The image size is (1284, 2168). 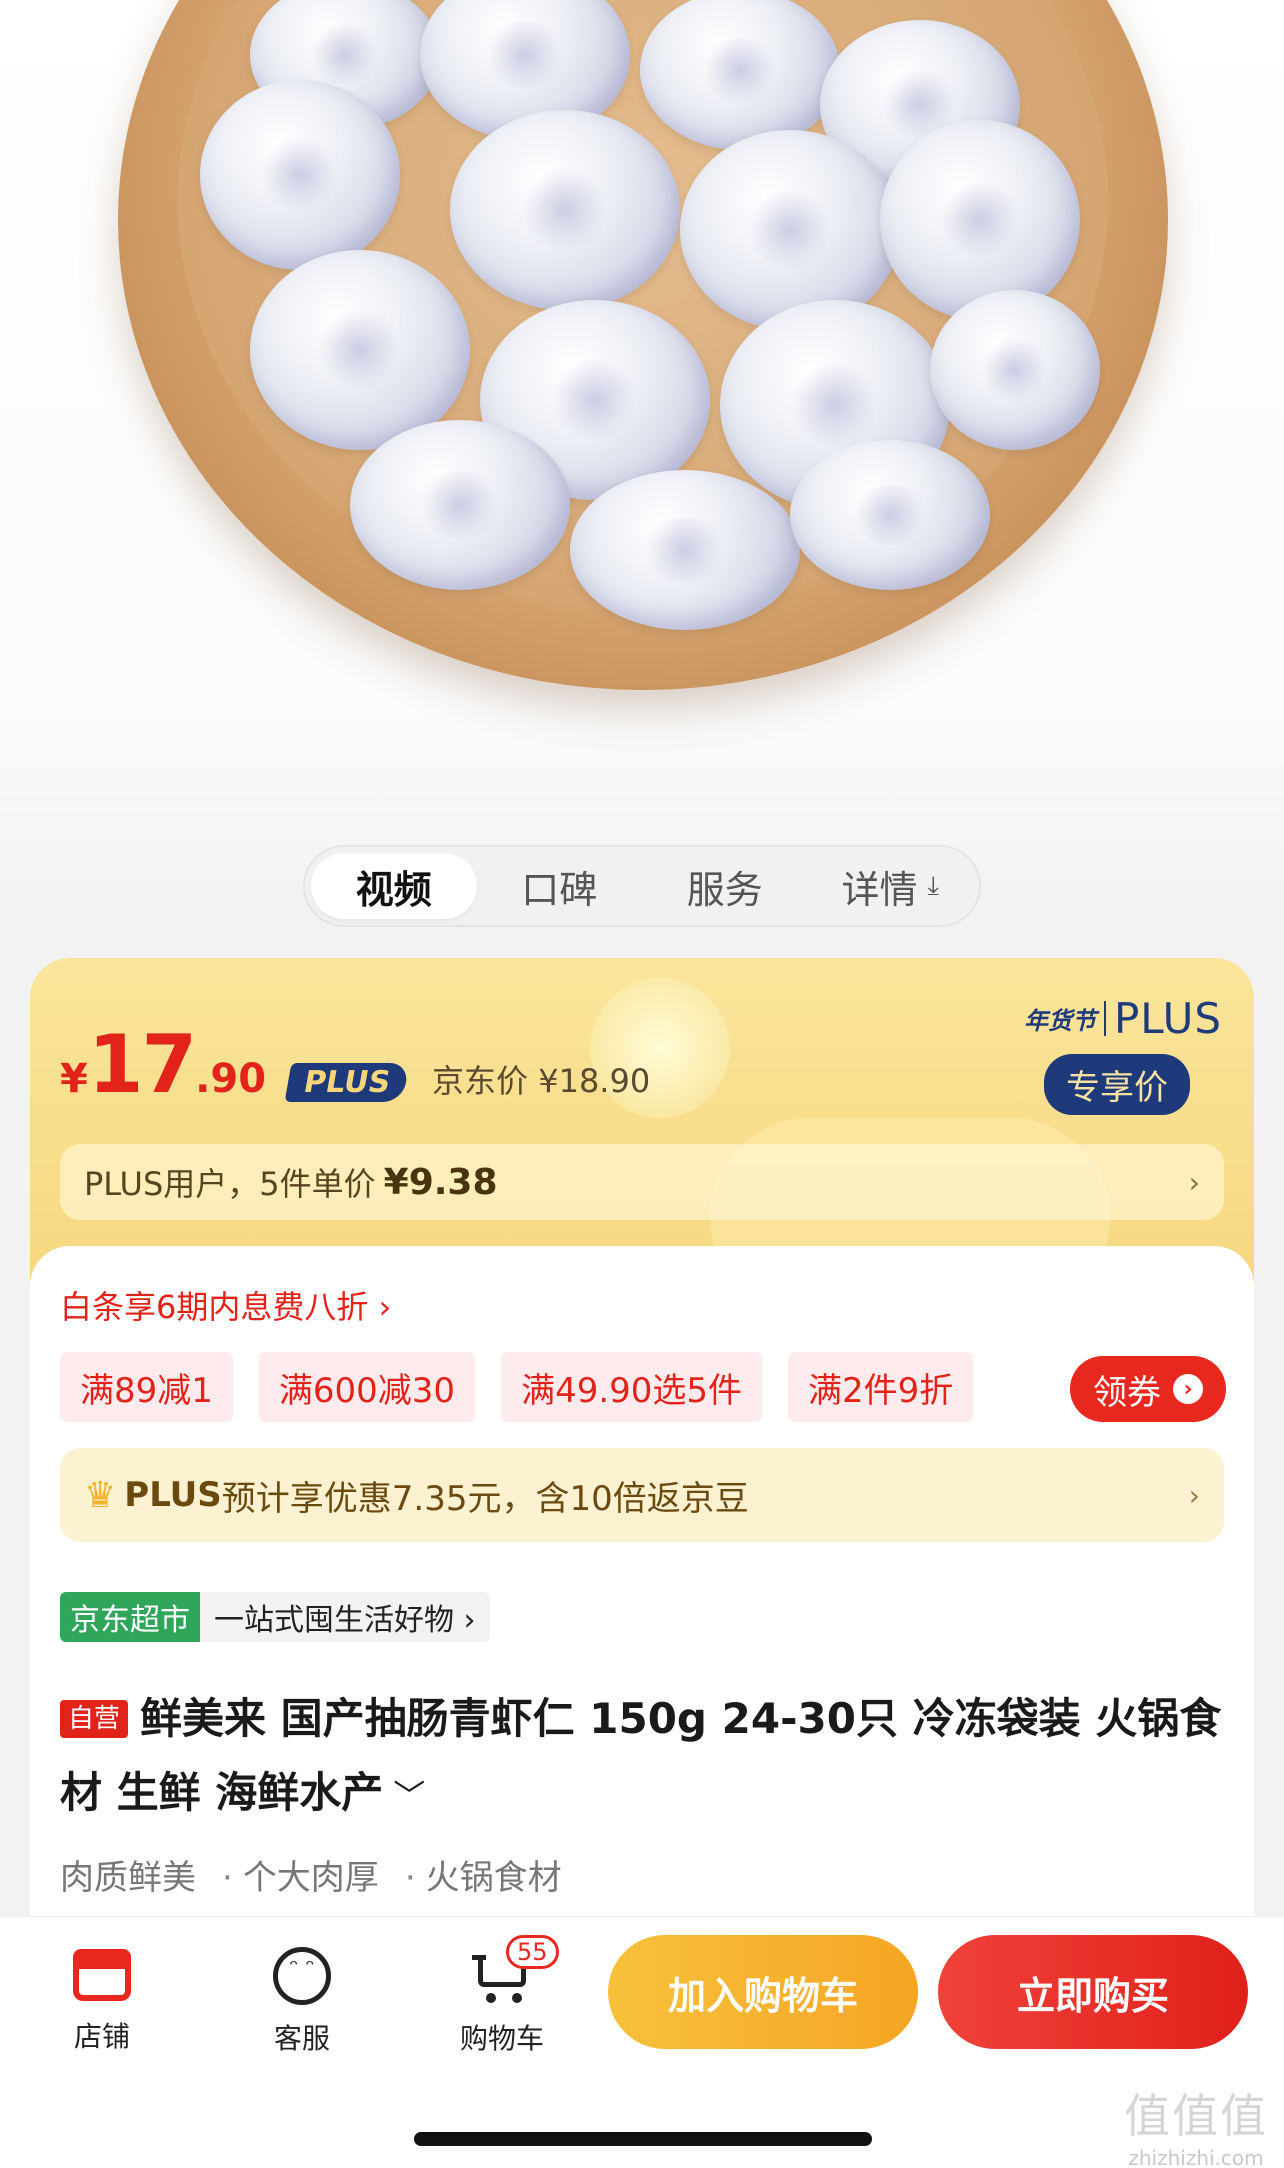 I want to click on price-row: ¥ 17 .90 PLUS 京东价 ¥18.90, so click(x=355, y=1064).